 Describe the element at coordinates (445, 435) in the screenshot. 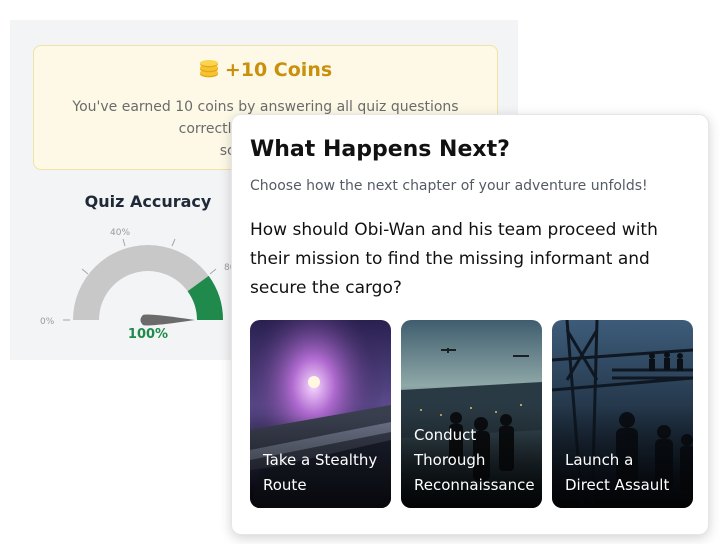

I see `option-label-line: Conduct` at that location.